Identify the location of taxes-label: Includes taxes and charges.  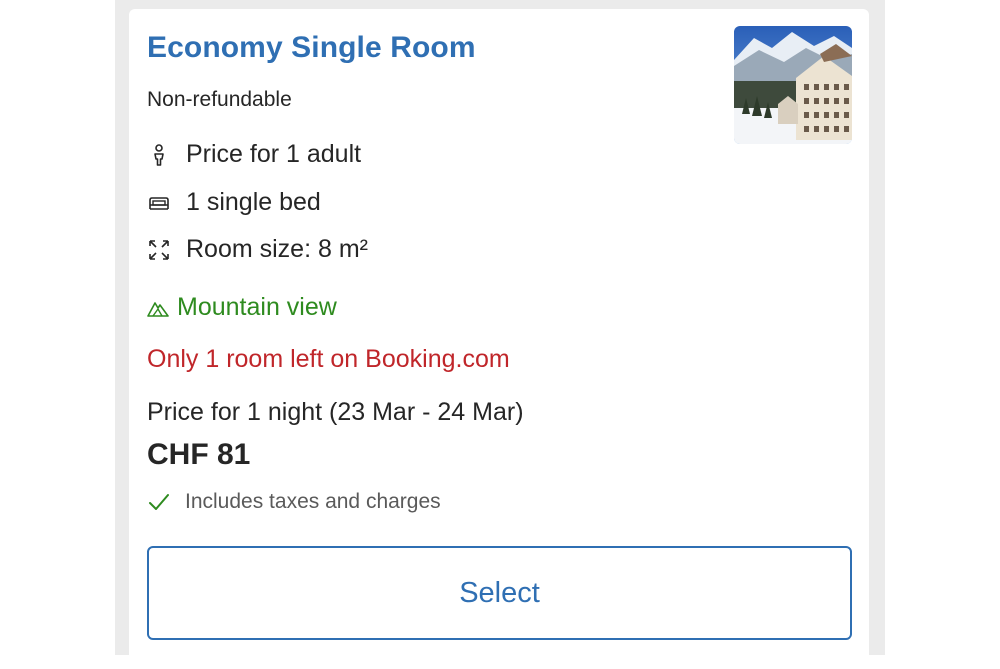
(313, 501).